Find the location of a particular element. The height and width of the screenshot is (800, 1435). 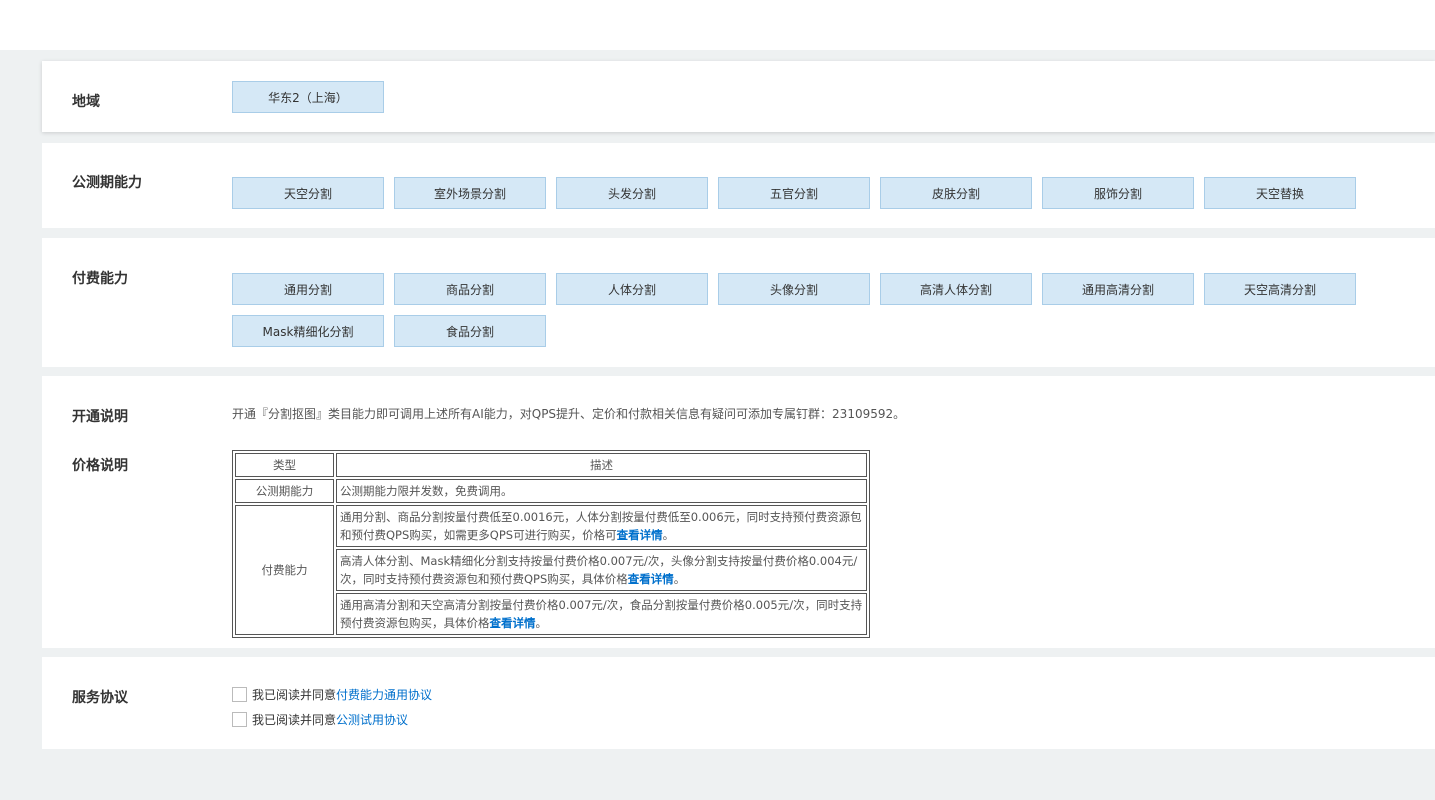

beta-option: 头发分割 is located at coordinates (632, 193).